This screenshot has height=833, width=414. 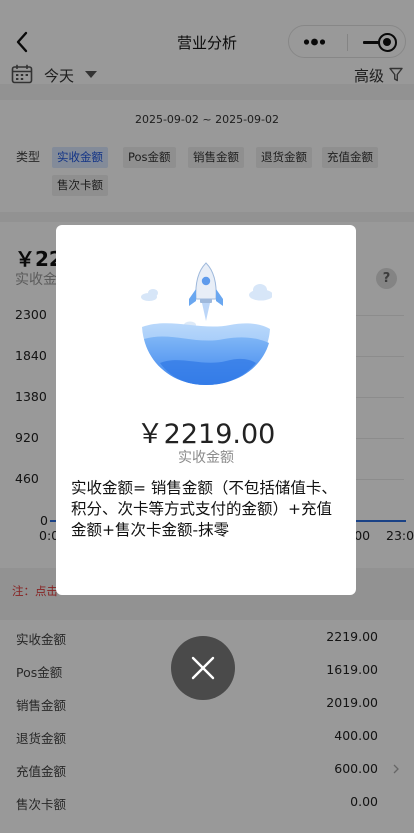 What do you see at coordinates (206, 434) in the screenshot?
I see `modal-amount: ￥2219.00` at bounding box center [206, 434].